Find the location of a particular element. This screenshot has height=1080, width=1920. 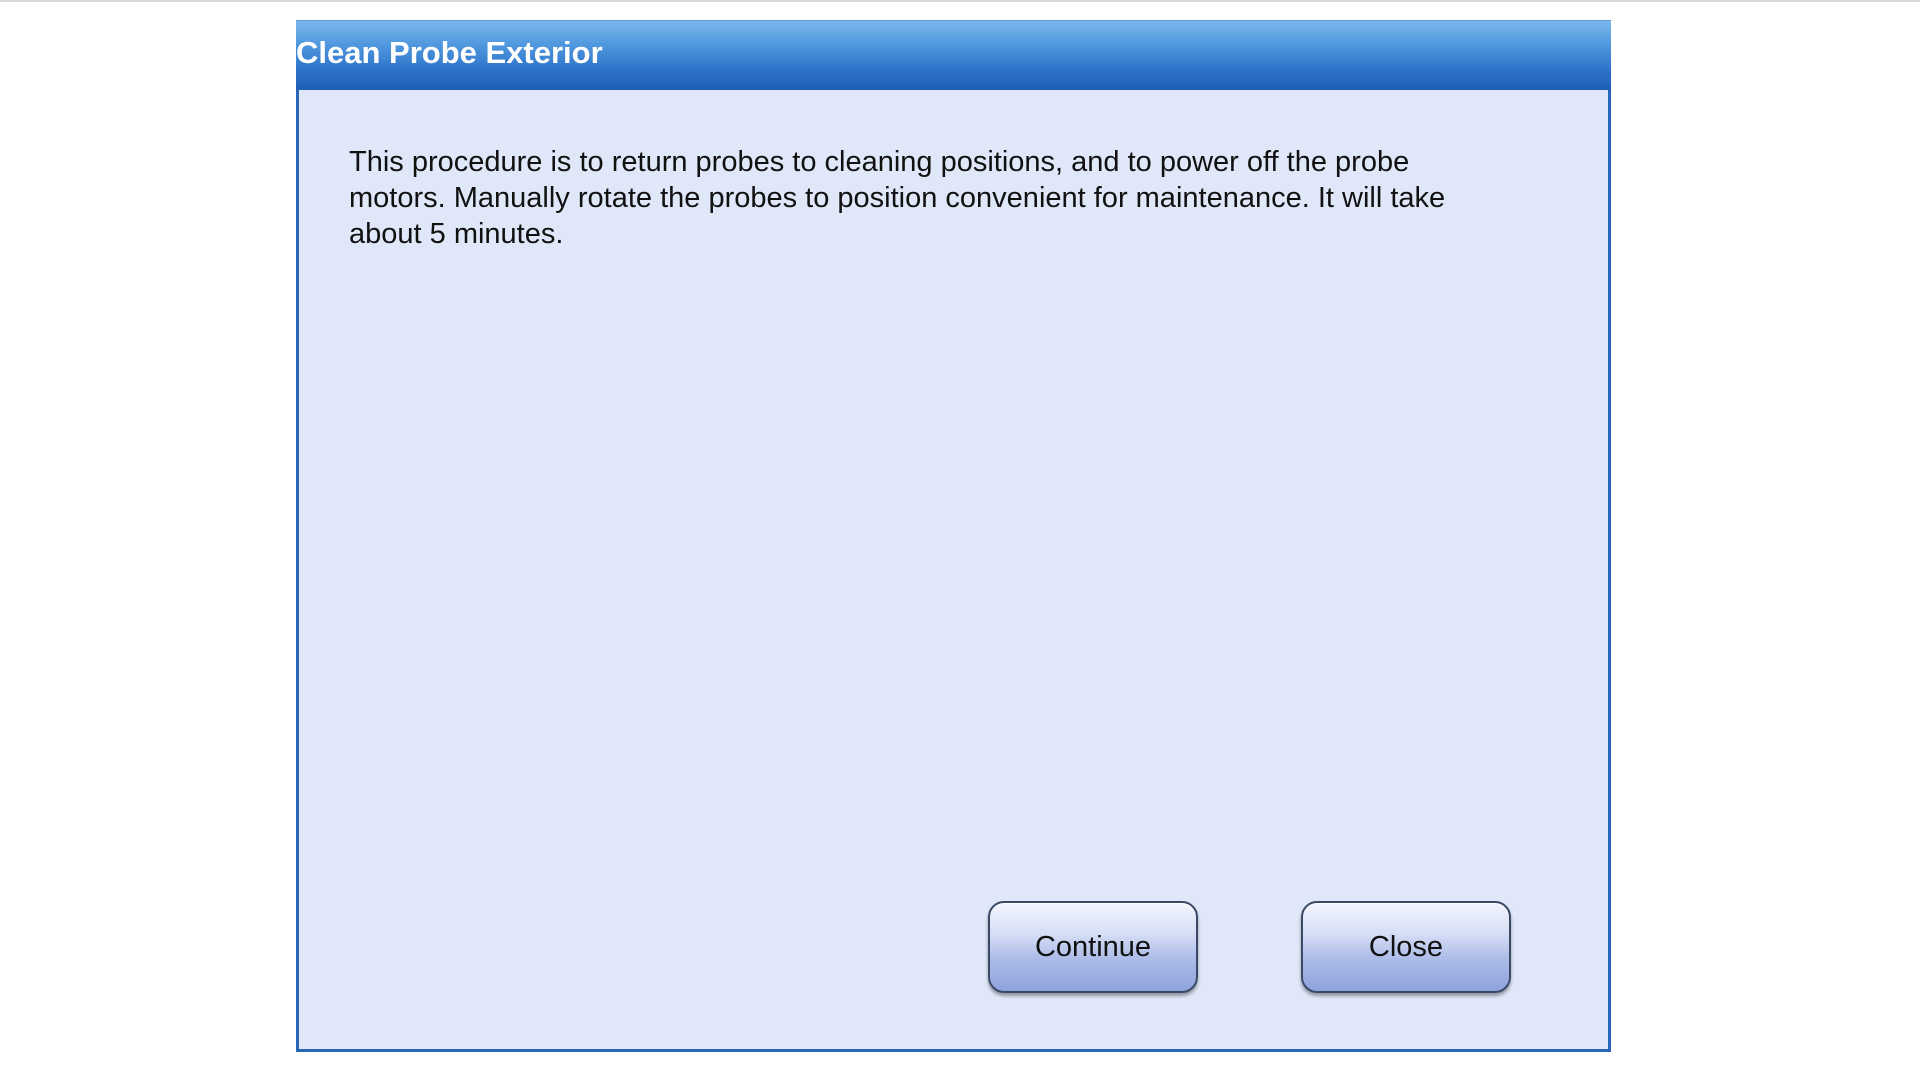

top-divider is located at coordinates (960, 1).